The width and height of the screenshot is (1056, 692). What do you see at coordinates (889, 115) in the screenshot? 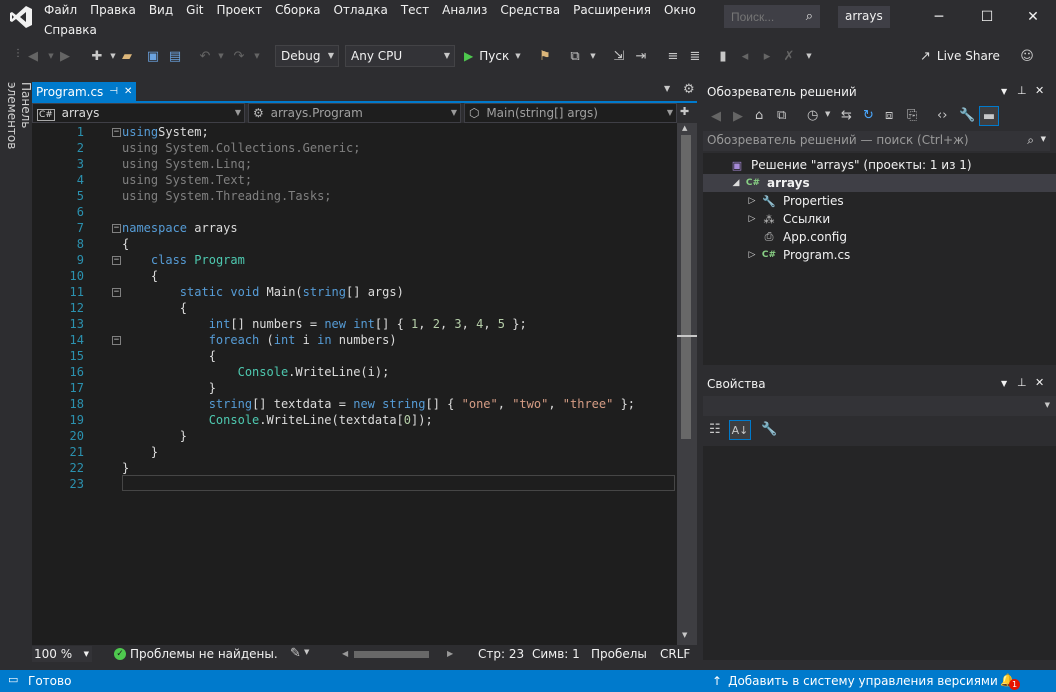
I see `collapse-all-icon: ⧈` at bounding box center [889, 115].